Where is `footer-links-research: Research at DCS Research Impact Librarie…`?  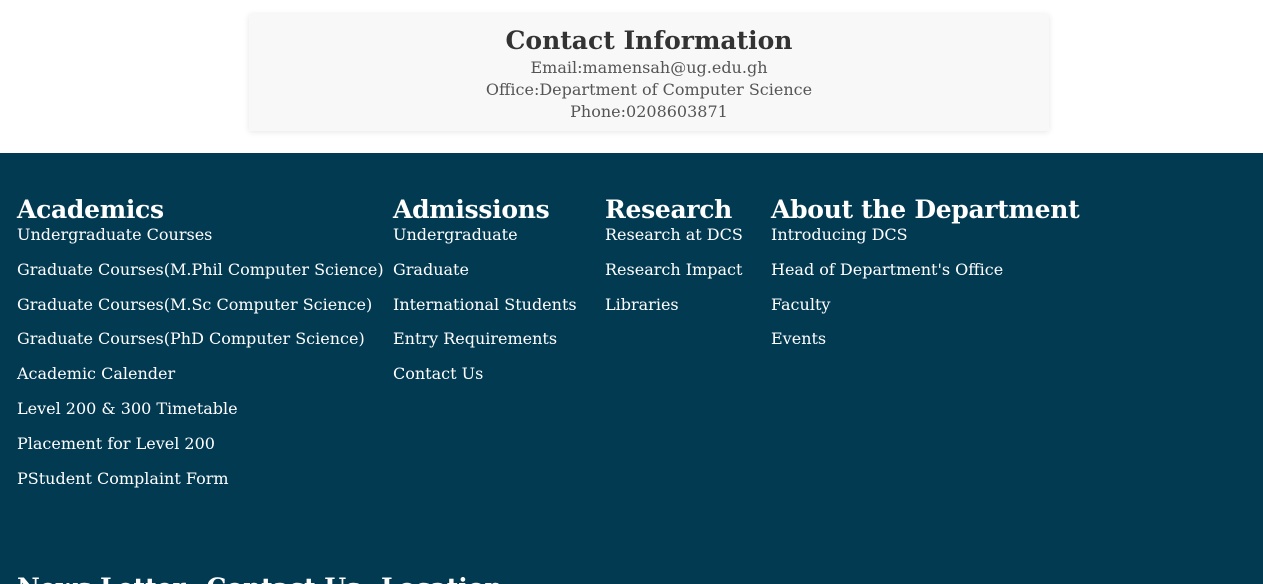
footer-links-research: Research at DCS Research Impact Librarie… is located at coordinates (674, 270).